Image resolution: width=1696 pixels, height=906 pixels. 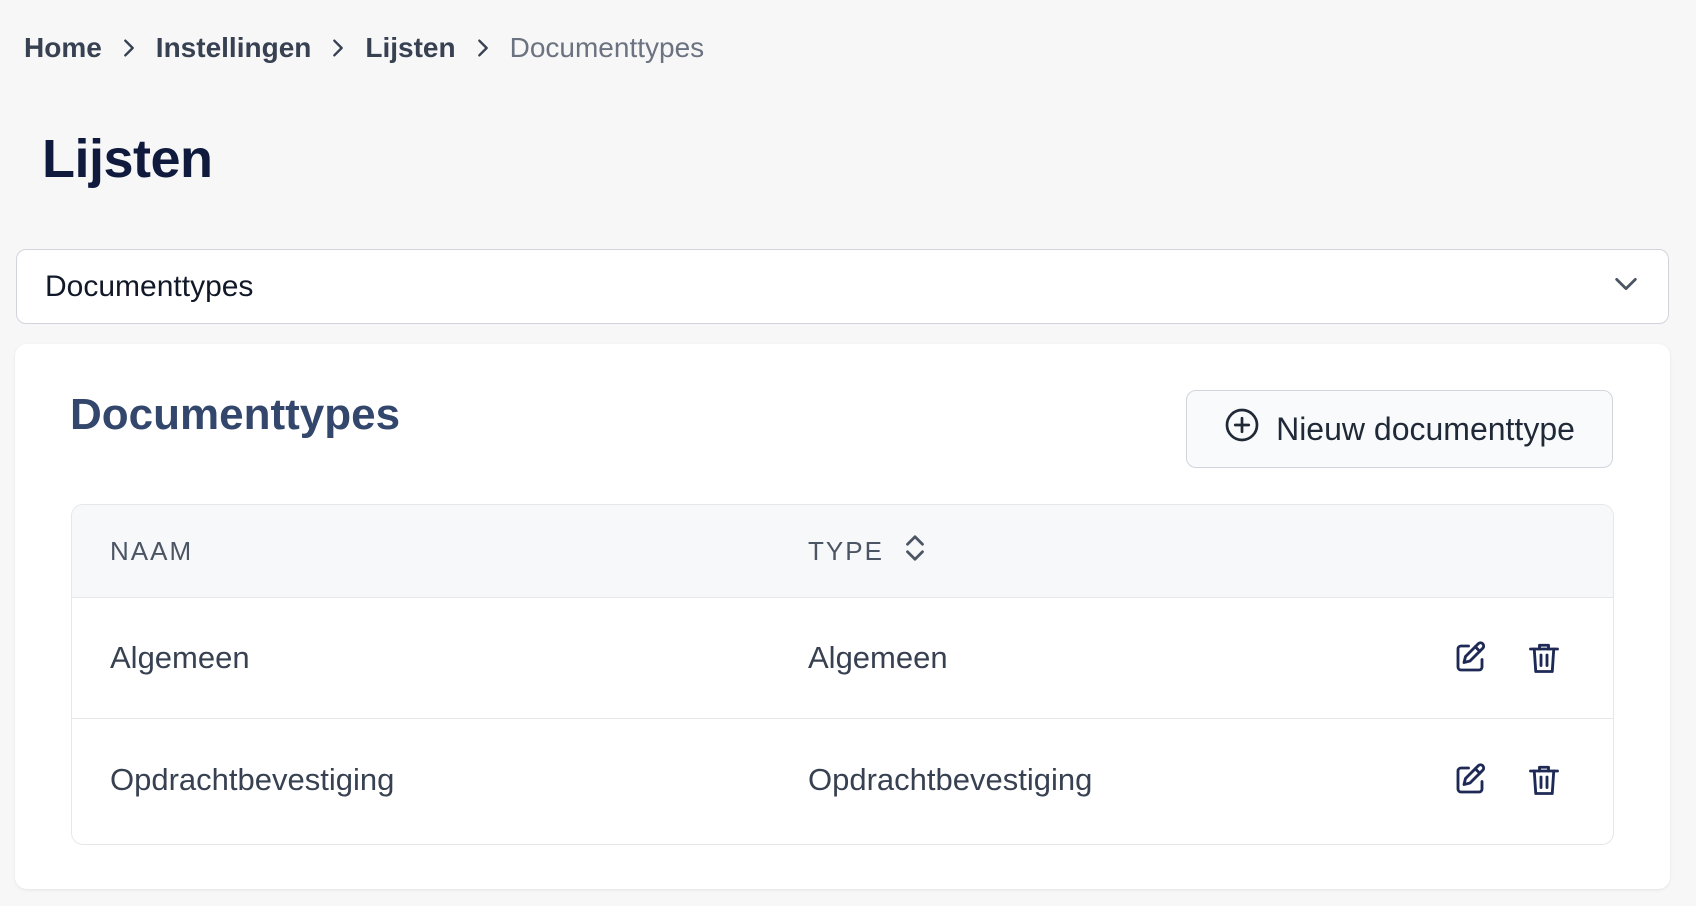 What do you see at coordinates (1626, 286) in the screenshot?
I see `chevron-down-icon` at bounding box center [1626, 286].